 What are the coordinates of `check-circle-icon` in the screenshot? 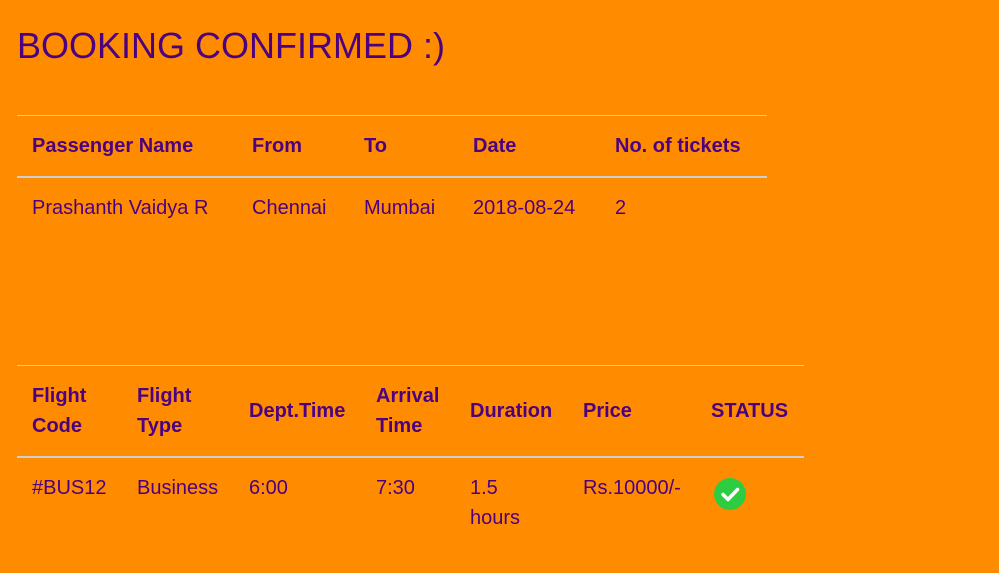 It's located at (730, 494).